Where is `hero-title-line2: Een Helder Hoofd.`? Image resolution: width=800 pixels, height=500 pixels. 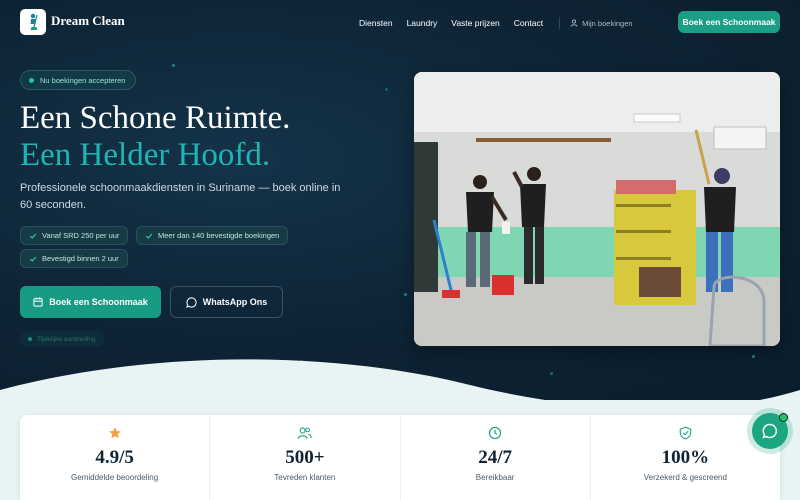 hero-title-line2: Een Helder Hoofd. is located at coordinates (145, 155).